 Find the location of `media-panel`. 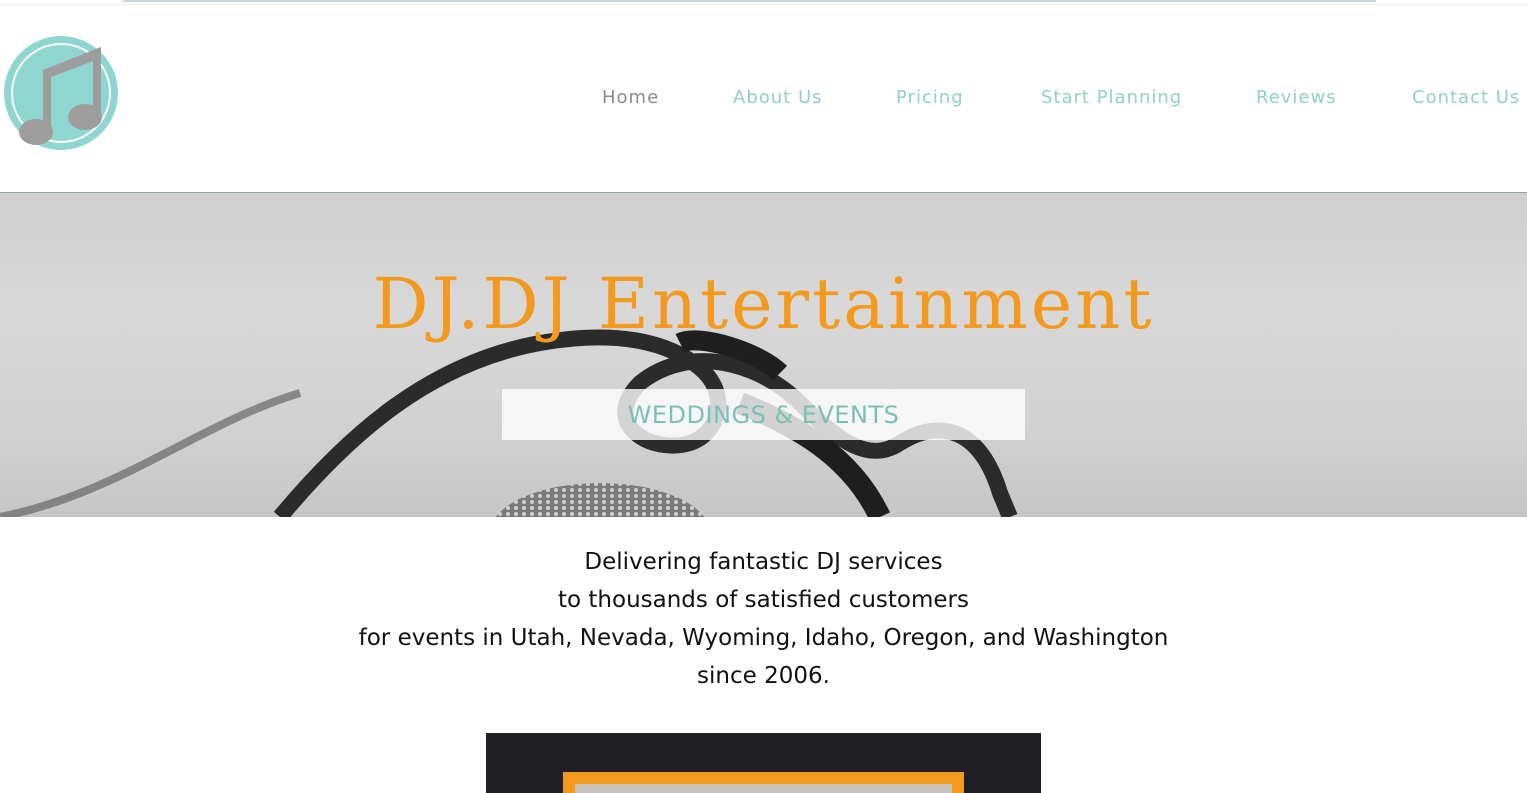

media-panel is located at coordinates (763, 763).